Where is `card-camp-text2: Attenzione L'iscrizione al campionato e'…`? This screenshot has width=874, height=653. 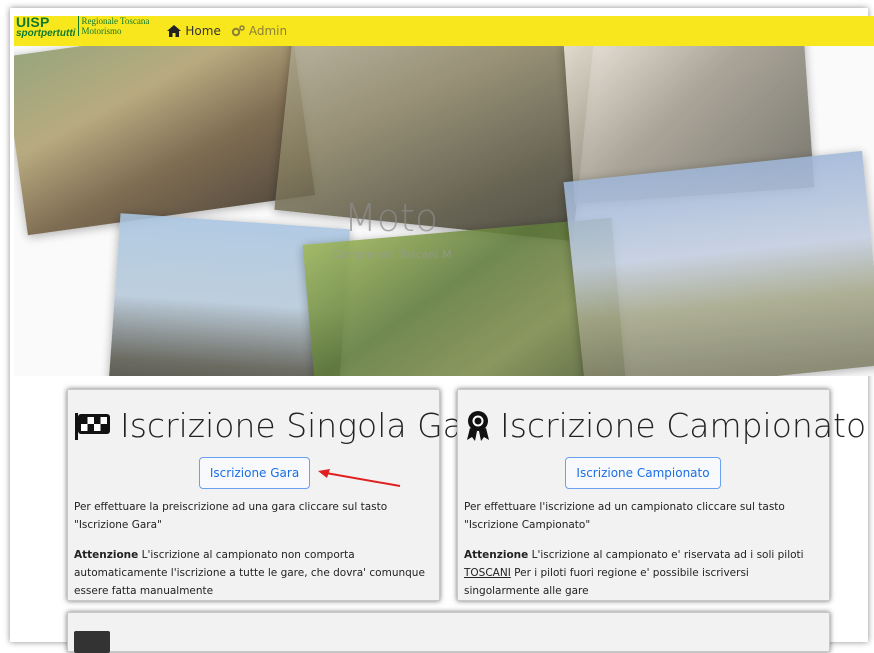
card-camp-text2: Attenzione L'iscrizione al campionato e'… is located at coordinates (645, 573).